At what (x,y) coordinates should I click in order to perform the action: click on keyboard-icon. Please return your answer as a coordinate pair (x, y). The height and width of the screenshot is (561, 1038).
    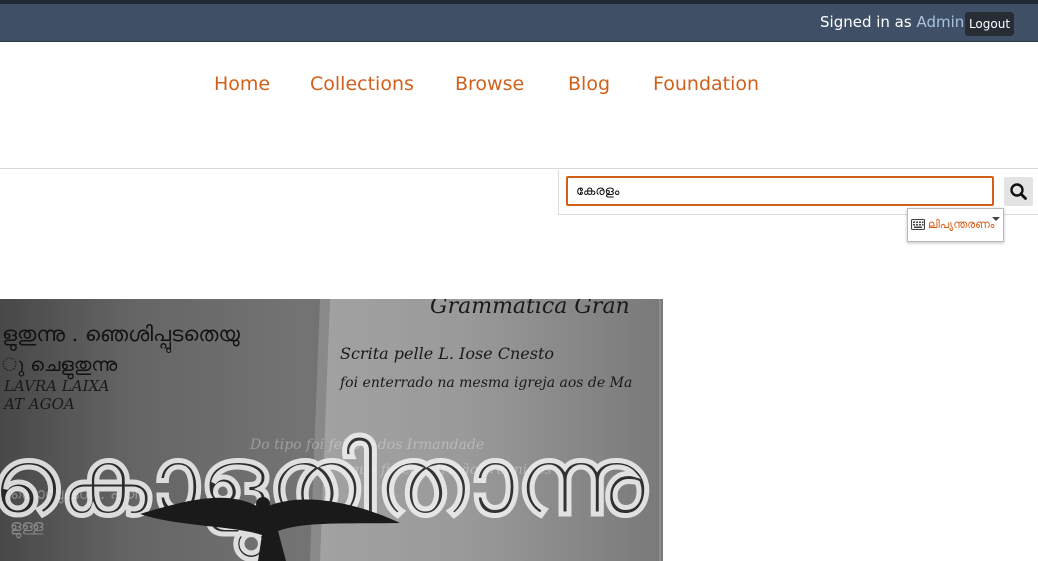
    Looking at the image, I should click on (918, 224).